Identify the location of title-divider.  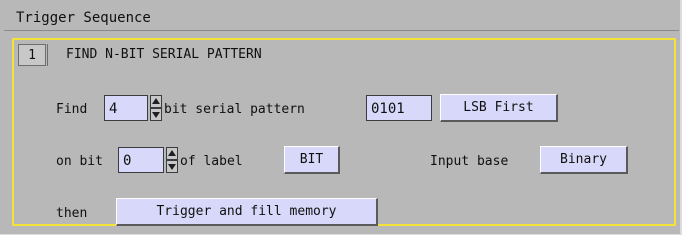
(341, 30).